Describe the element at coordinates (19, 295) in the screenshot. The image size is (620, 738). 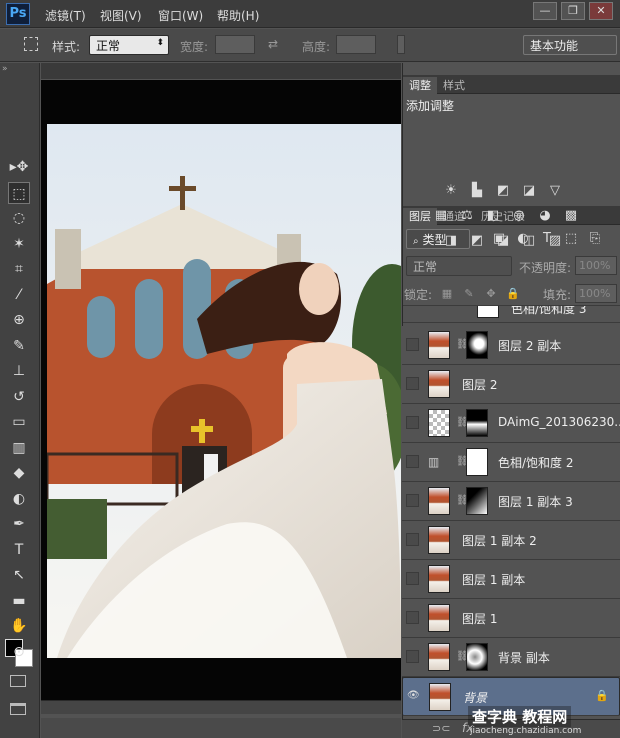
I see `eyedropper-icon: ⁄` at that location.